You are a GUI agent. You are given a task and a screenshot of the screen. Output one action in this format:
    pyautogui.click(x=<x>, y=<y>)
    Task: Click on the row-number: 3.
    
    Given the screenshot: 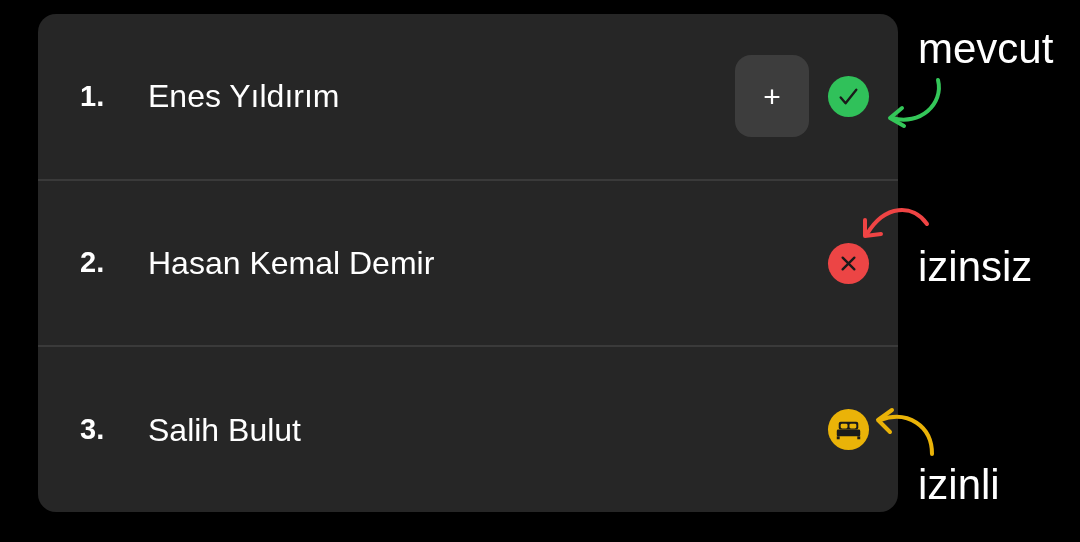 What is the action you would take?
    pyautogui.click(x=93, y=429)
    